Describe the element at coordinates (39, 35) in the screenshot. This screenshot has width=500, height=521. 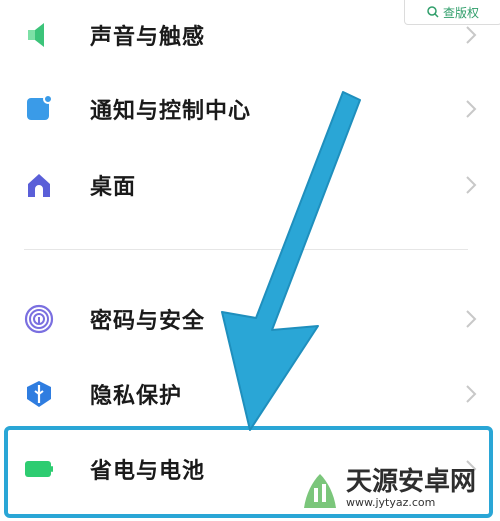
I see `speaker-icon` at that location.